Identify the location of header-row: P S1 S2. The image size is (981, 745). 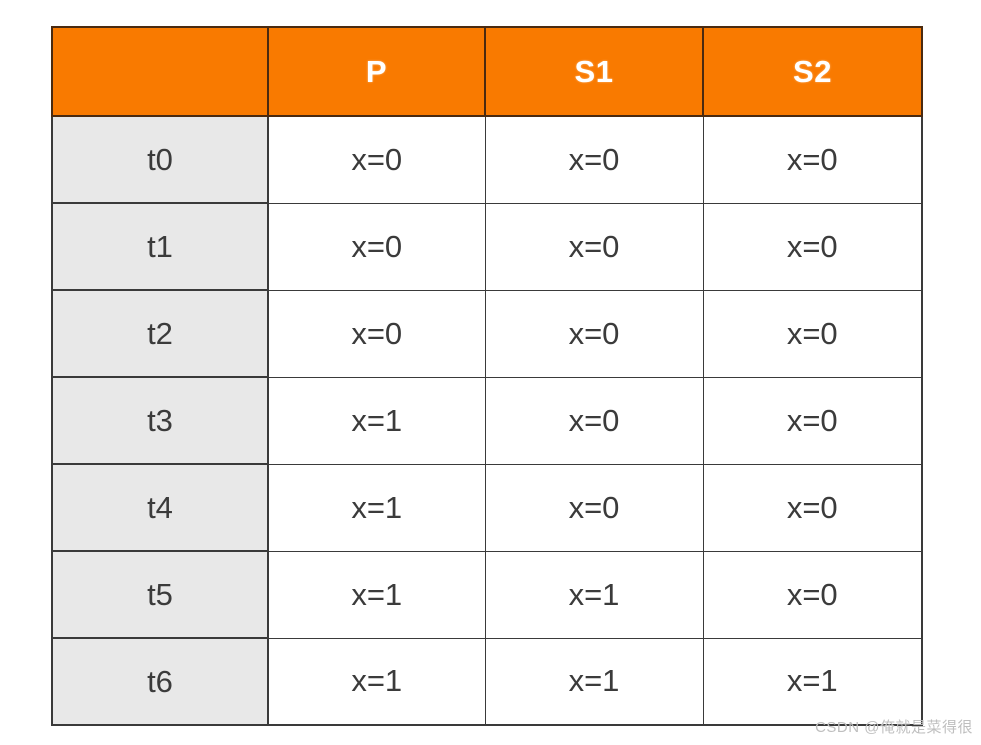
(487, 71).